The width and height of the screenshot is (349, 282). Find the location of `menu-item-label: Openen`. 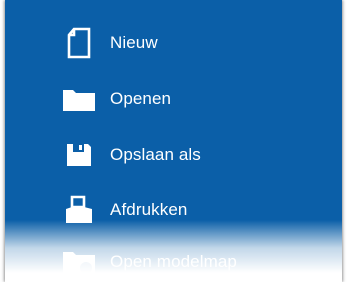

menu-item-label: Openen is located at coordinates (141, 98).